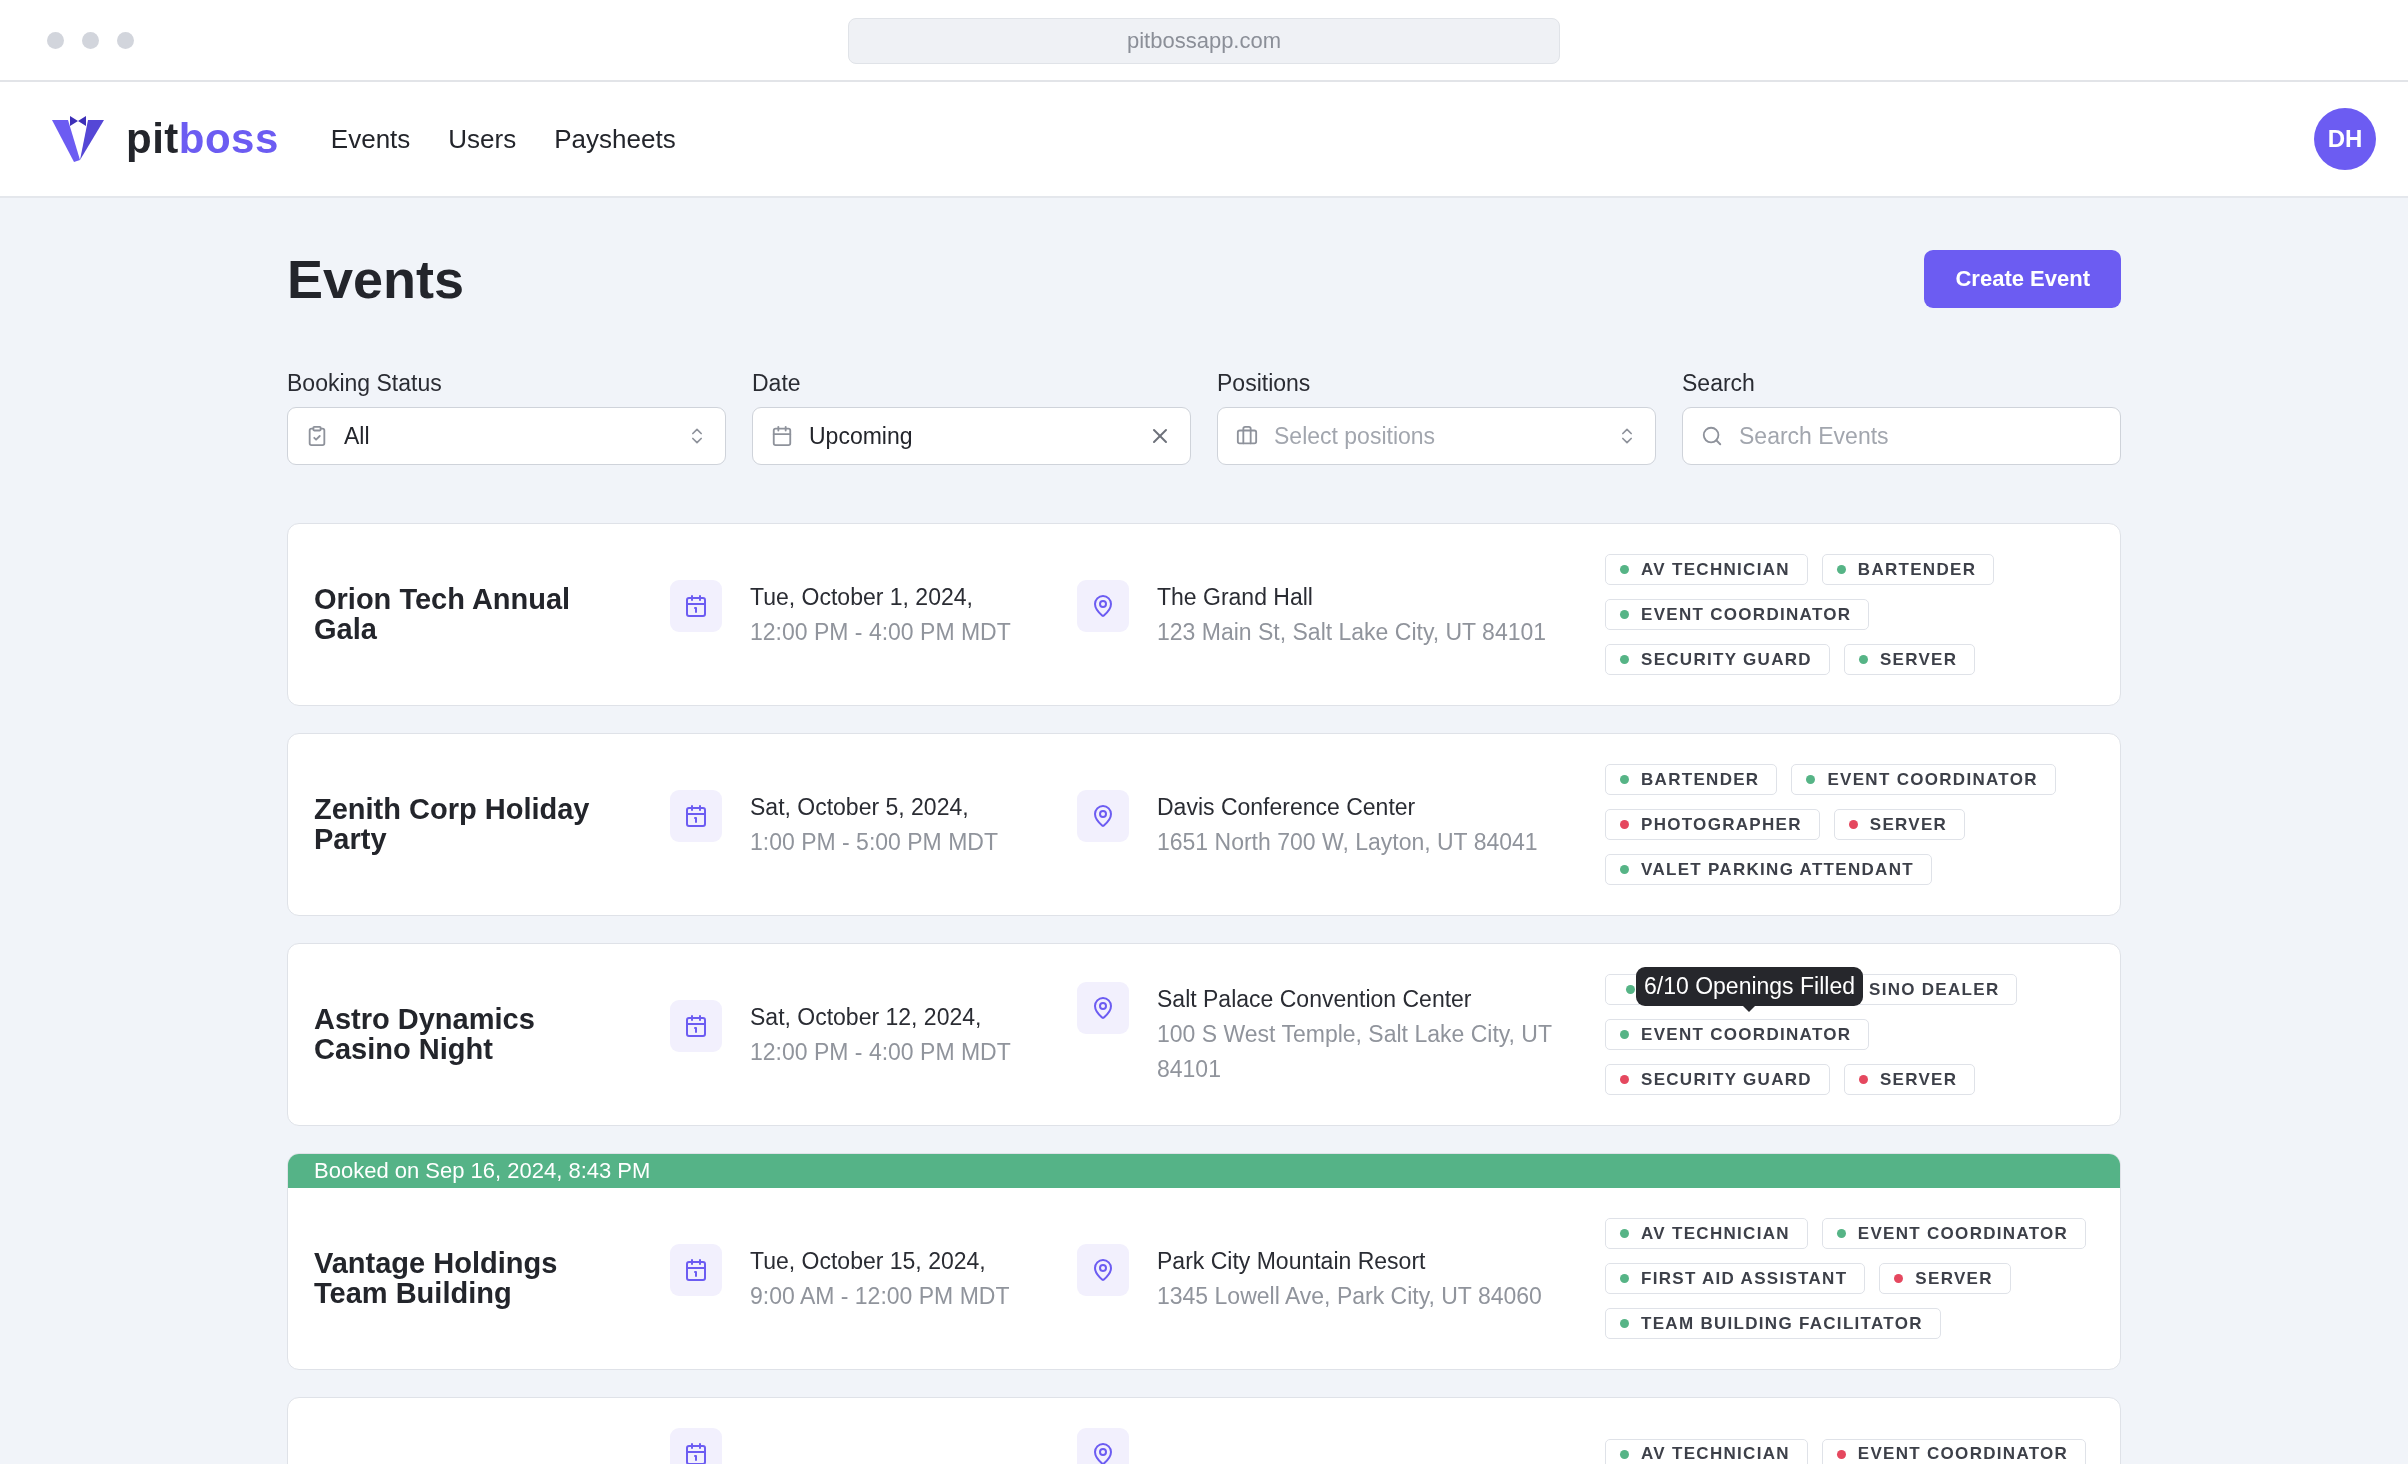 The height and width of the screenshot is (1464, 2408). What do you see at coordinates (880, 1296) in the screenshot?
I see `event-time: 9:00 AM - 12:00 PM MDT` at bounding box center [880, 1296].